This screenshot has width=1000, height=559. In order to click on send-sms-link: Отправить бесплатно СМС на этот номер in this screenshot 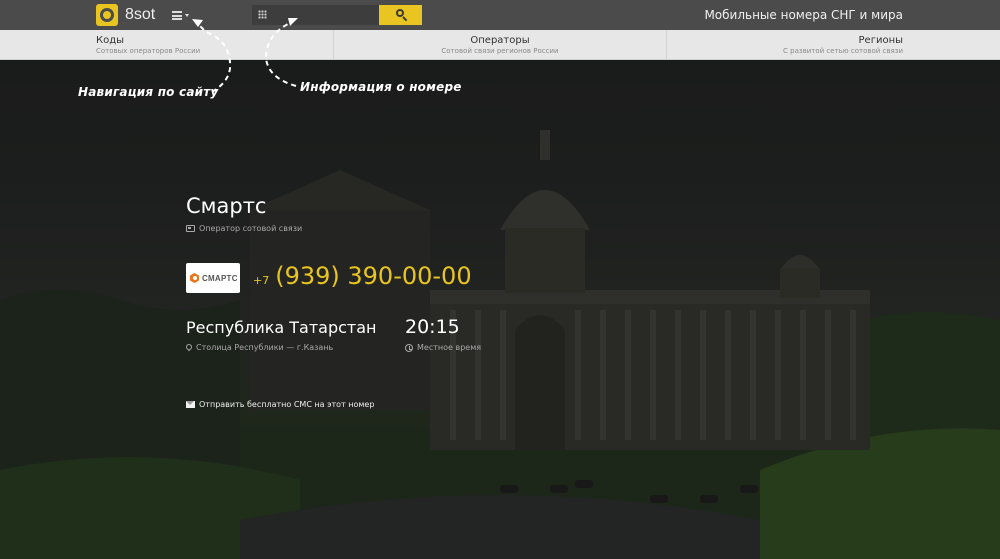, I will do `click(280, 404)`.